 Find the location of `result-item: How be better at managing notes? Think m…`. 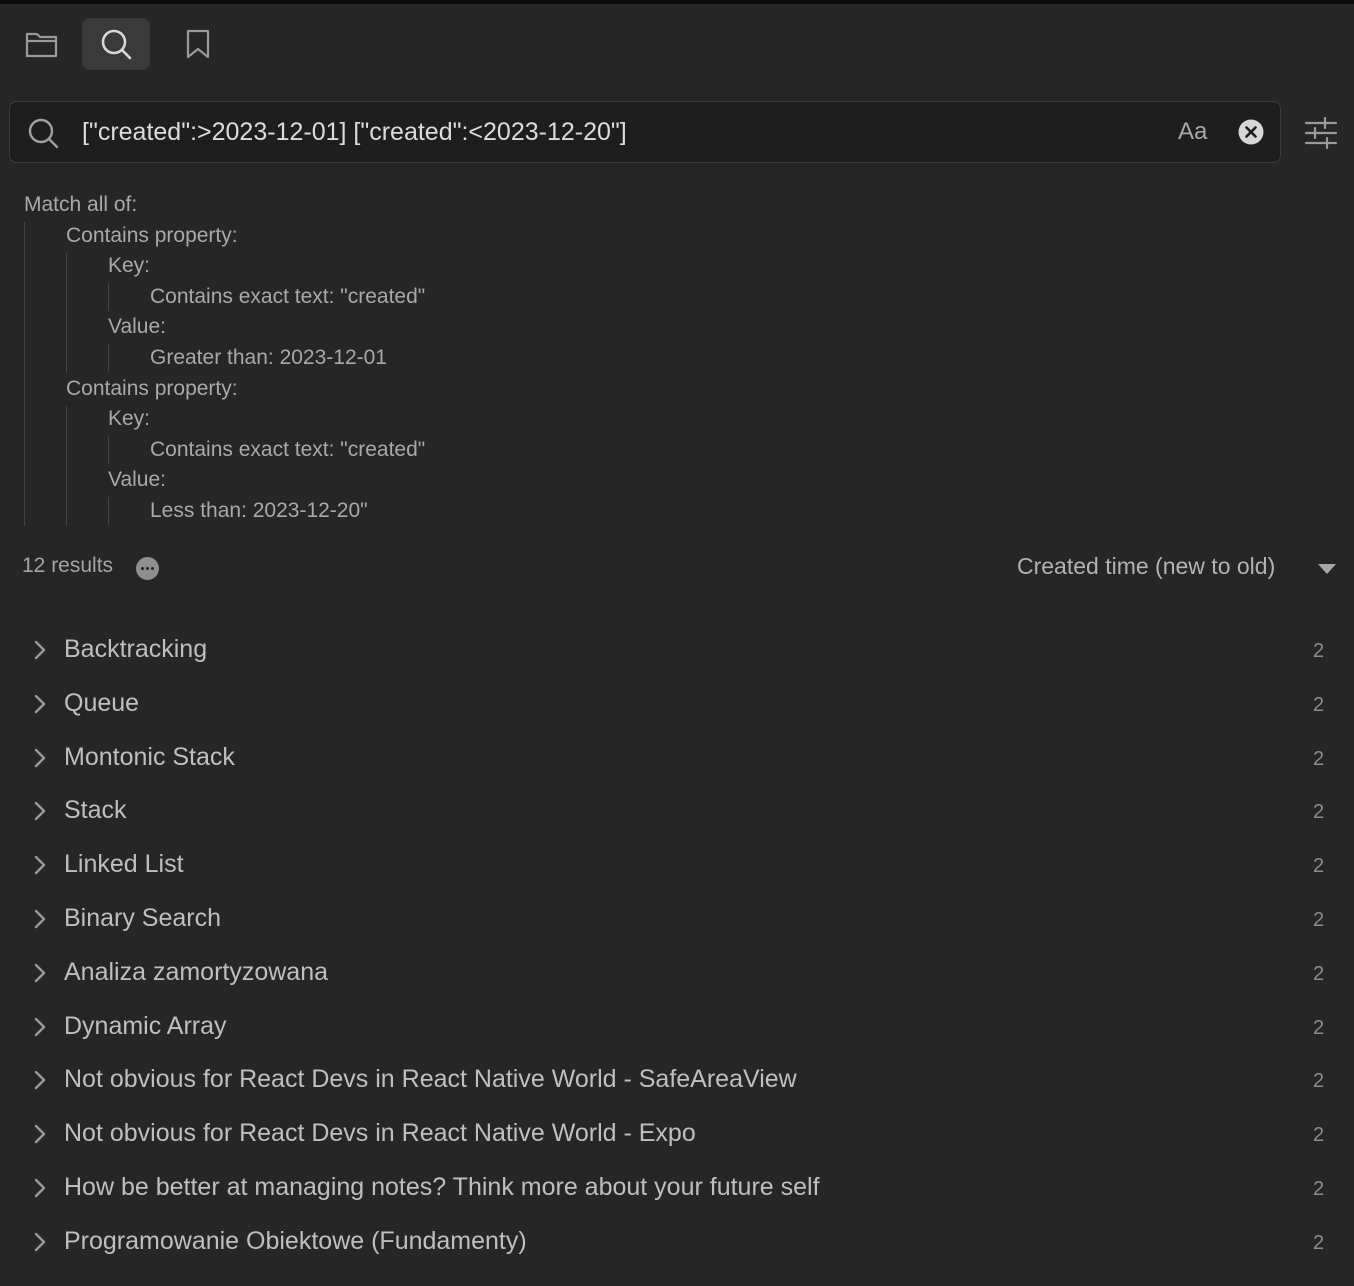

result-item: How be better at managing notes? Think m… is located at coordinates (677, 1188).